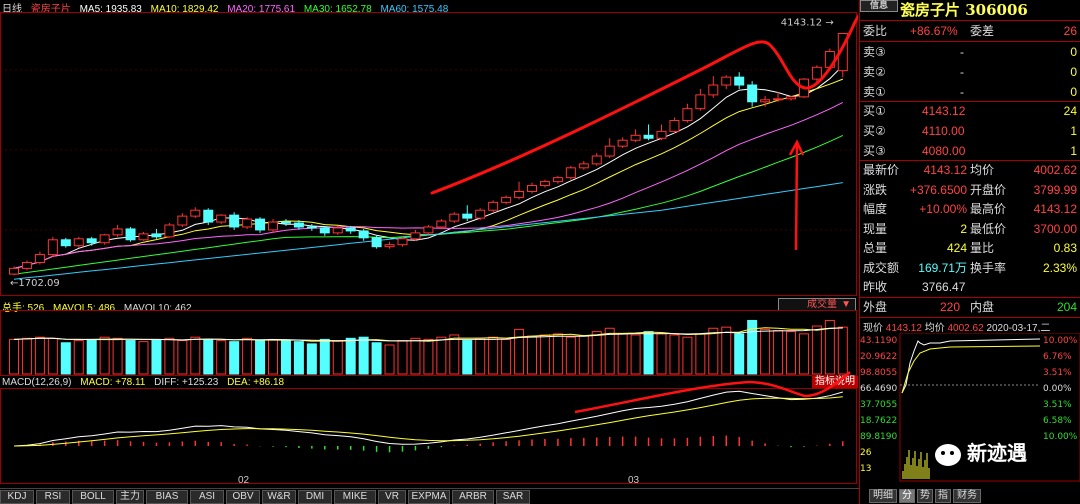 Image resolution: width=1080 pixels, height=504 pixels. I want to click on tab-: 主力, so click(130, 497).